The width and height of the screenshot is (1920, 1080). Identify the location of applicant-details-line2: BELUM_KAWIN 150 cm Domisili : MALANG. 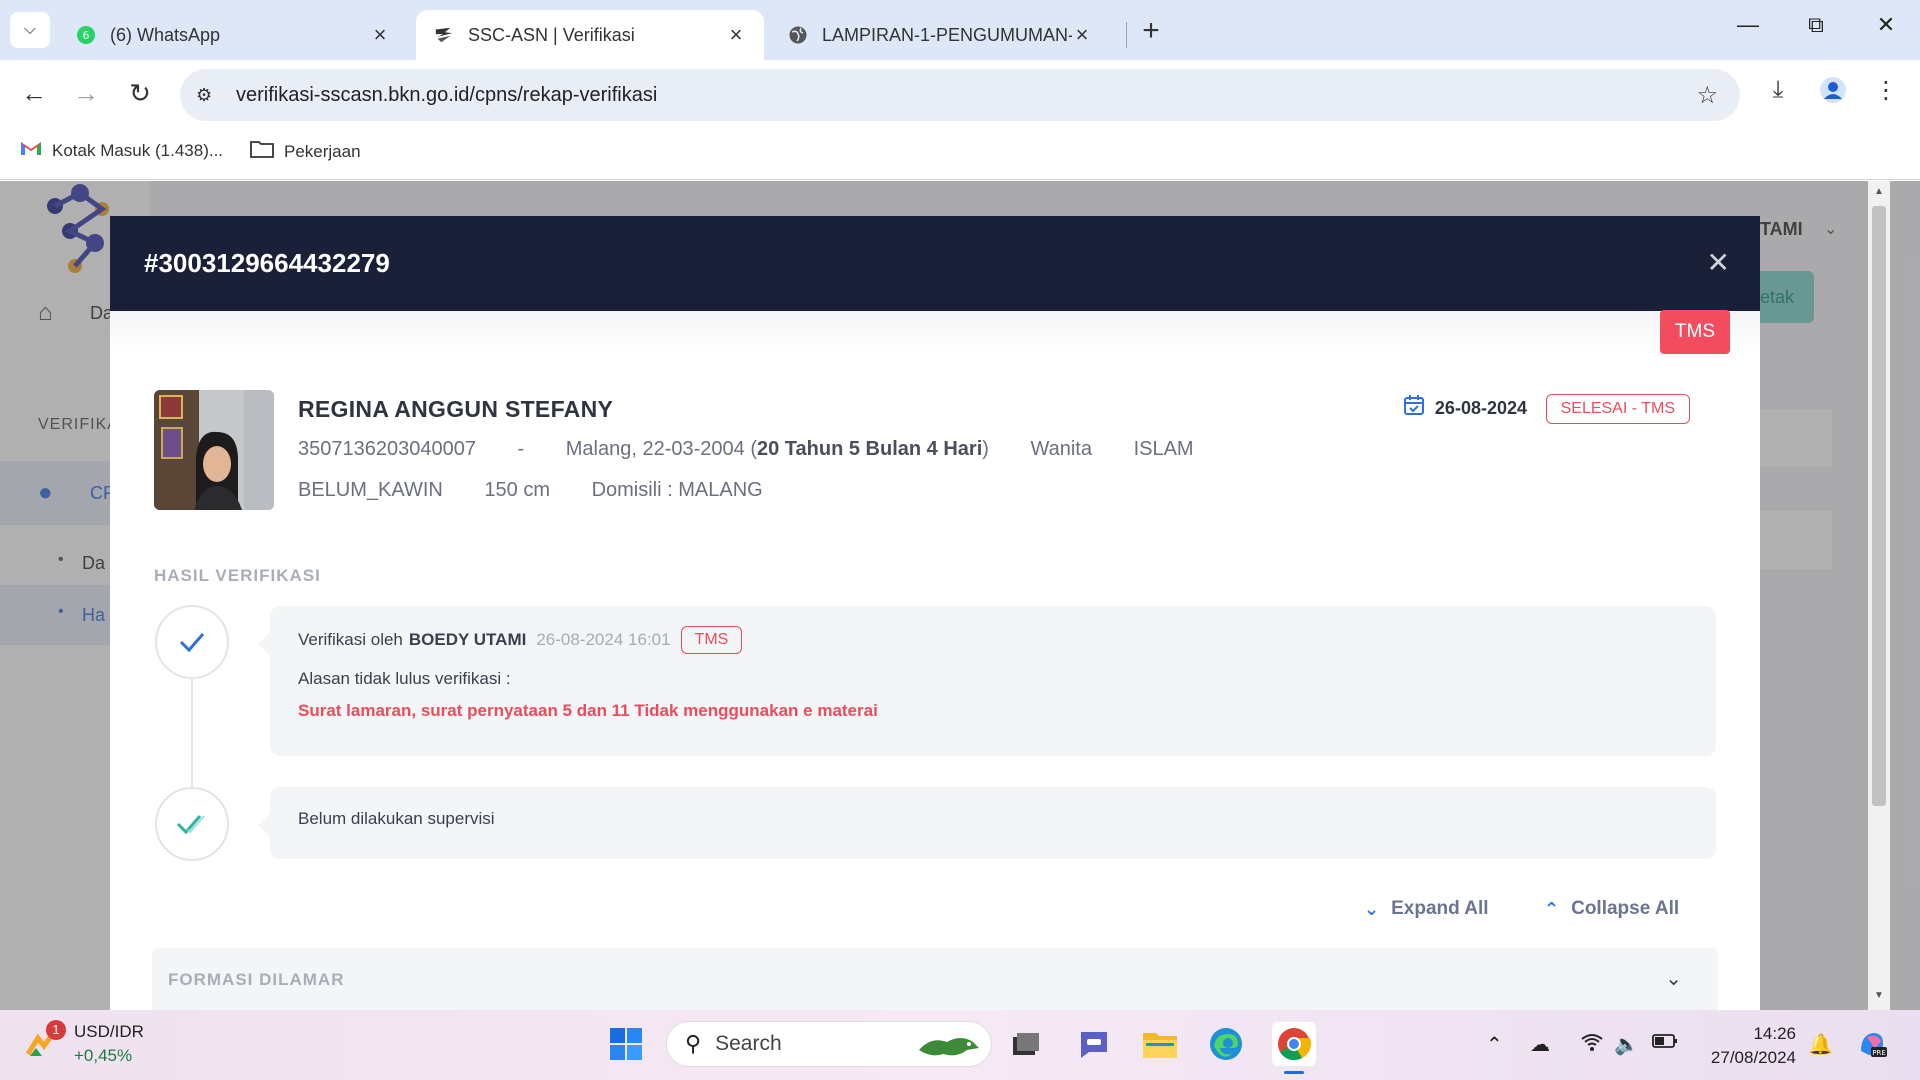
(548, 490).